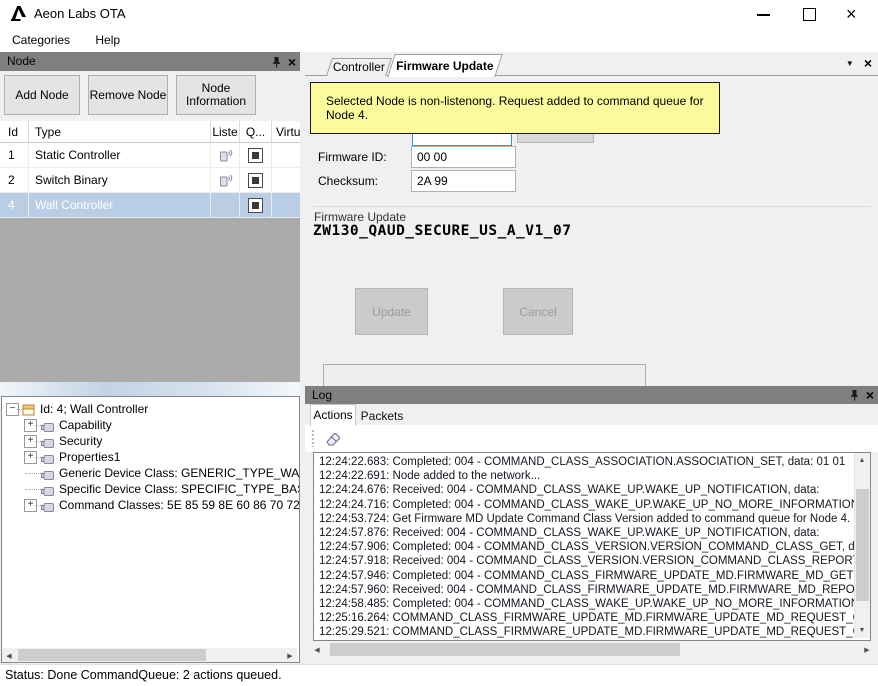  Describe the element at coordinates (463, 157) in the screenshot. I see `firmware-id-input` at that location.